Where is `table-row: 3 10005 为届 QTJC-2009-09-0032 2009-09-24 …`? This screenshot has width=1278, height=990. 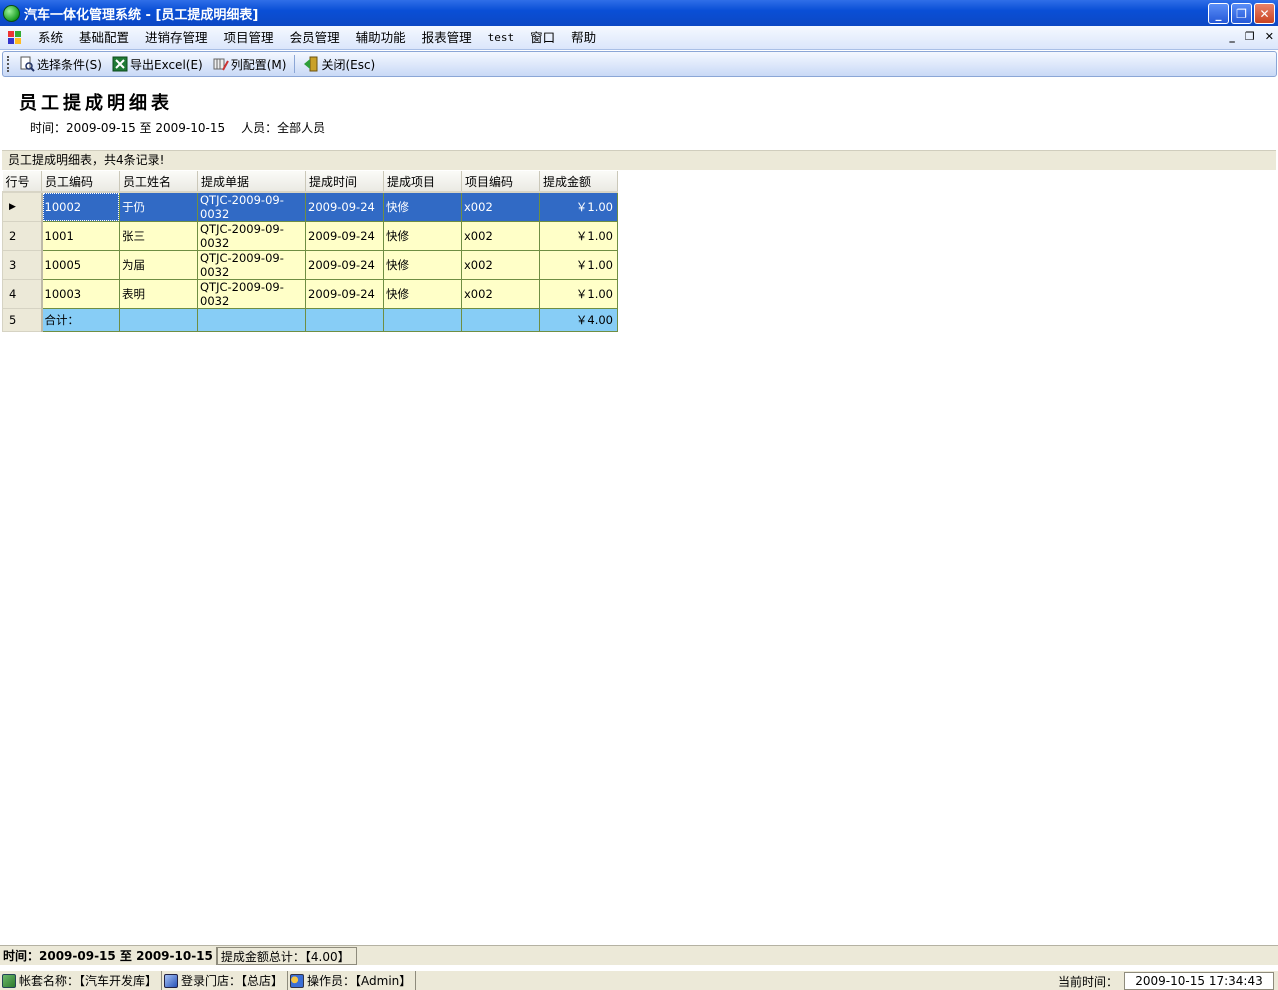 table-row: 3 10005 为届 QTJC-2009-09-0032 2009-09-24 … is located at coordinates (310, 265).